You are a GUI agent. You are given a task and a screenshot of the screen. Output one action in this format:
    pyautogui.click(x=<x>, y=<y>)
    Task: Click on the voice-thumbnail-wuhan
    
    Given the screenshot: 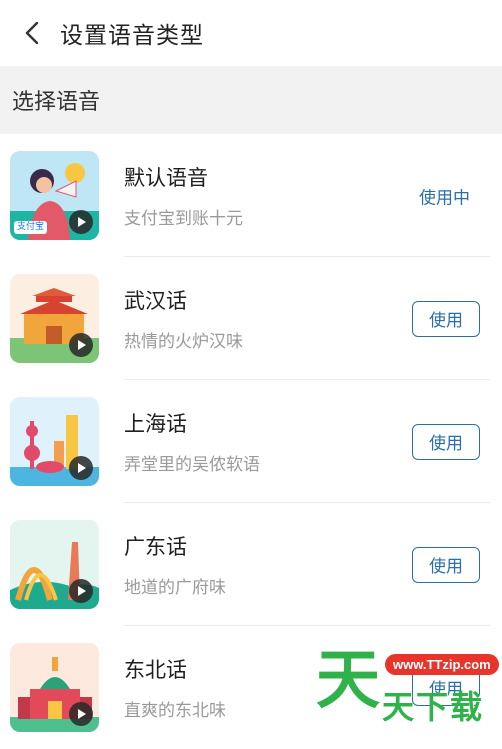 What is the action you would take?
    pyautogui.click(x=54, y=318)
    